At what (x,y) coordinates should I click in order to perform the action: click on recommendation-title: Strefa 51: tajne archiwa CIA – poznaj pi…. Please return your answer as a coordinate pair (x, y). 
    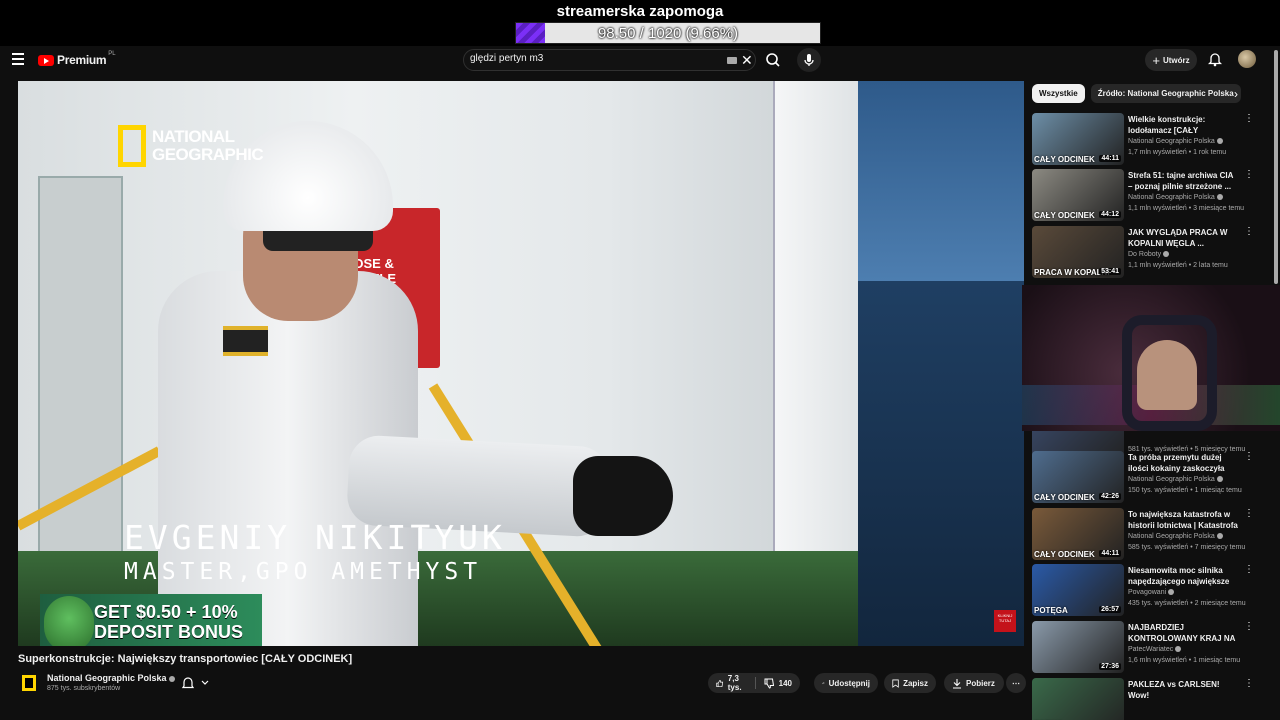
    Looking at the image, I should click on (1183, 181).